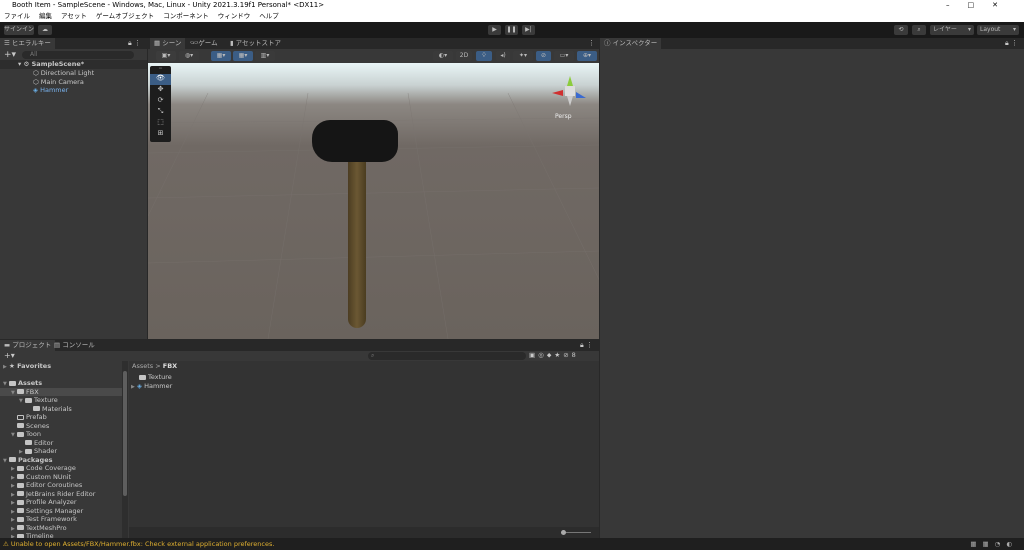 This screenshot has width=1024, height=550. What do you see at coordinates (160, 134) in the screenshot?
I see `transform-tool-icon: ⊞` at bounding box center [160, 134].